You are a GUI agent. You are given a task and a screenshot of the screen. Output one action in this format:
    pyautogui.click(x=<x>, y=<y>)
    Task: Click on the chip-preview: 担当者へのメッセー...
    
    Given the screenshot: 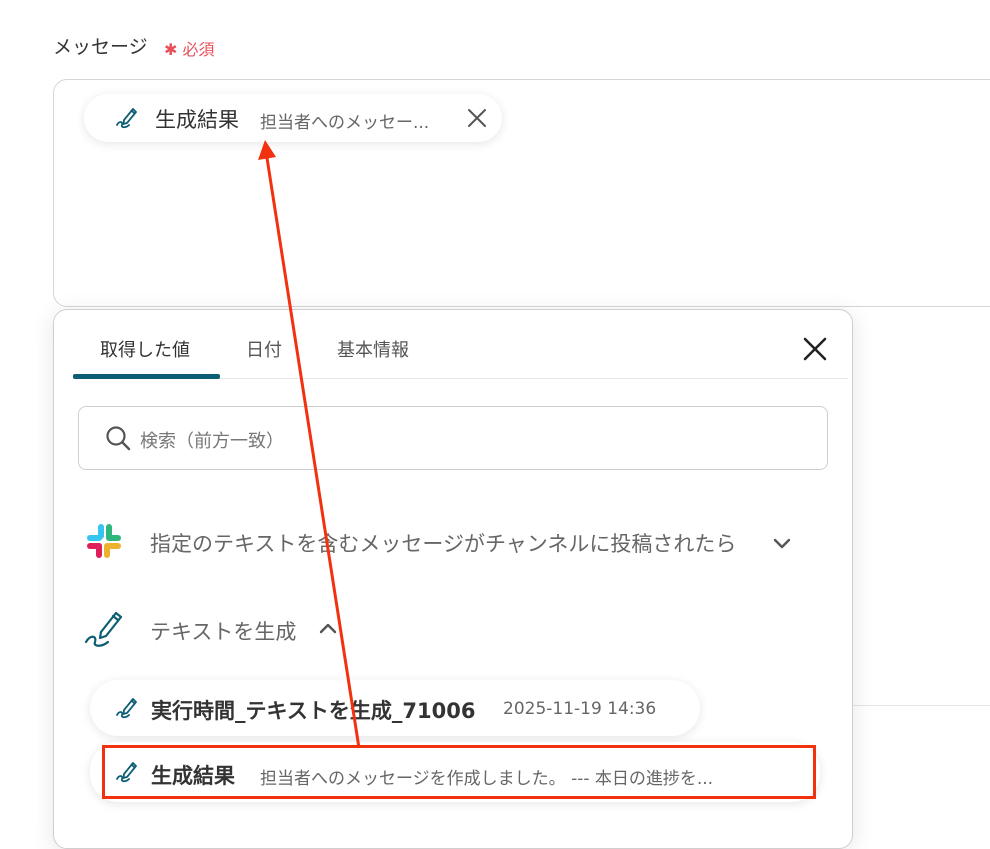 What is the action you would take?
    pyautogui.click(x=345, y=123)
    